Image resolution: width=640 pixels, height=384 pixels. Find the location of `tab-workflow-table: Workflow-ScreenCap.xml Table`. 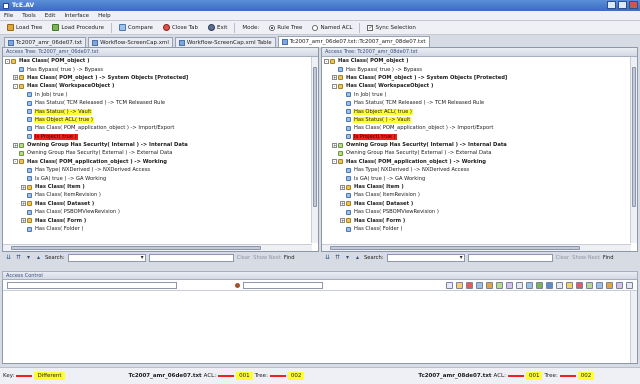

tab-workflow-table: Workflow-ScreenCap.xml Table is located at coordinates (225, 42).